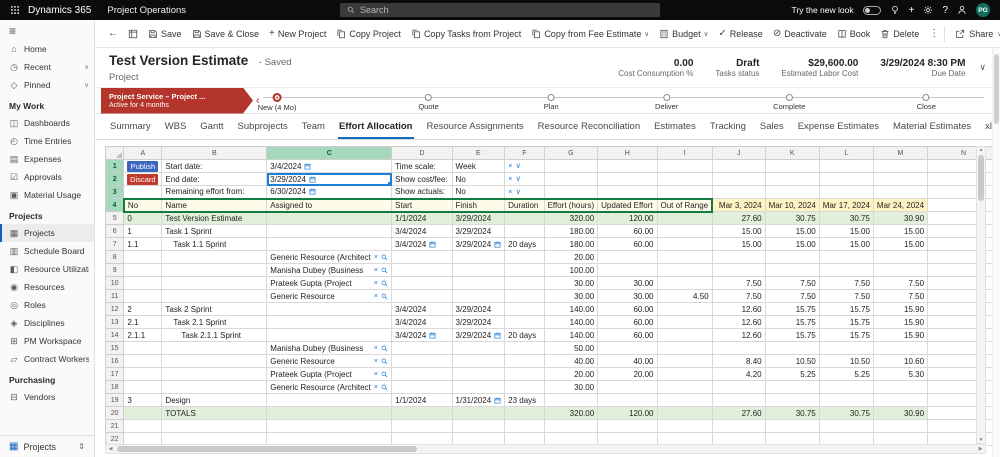 The width and height of the screenshot is (1000, 457). What do you see at coordinates (47, 397) in the screenshot?
I see `sidebar-item-vendors: ⊟ Vendors` at bounding box center [47, 397].